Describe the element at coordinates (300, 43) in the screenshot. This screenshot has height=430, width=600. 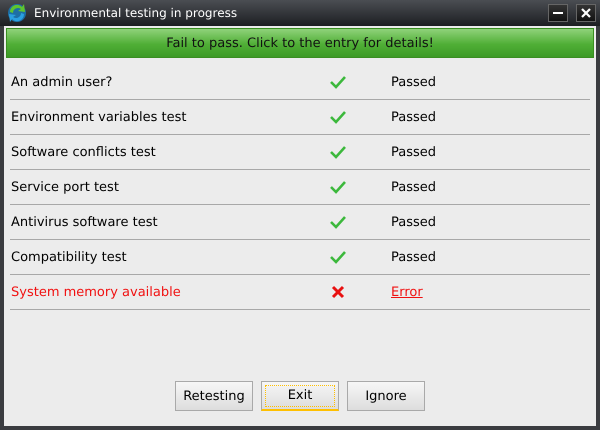
I see `status-banner: Fail to pass. Click to the entry for details!` at that location.